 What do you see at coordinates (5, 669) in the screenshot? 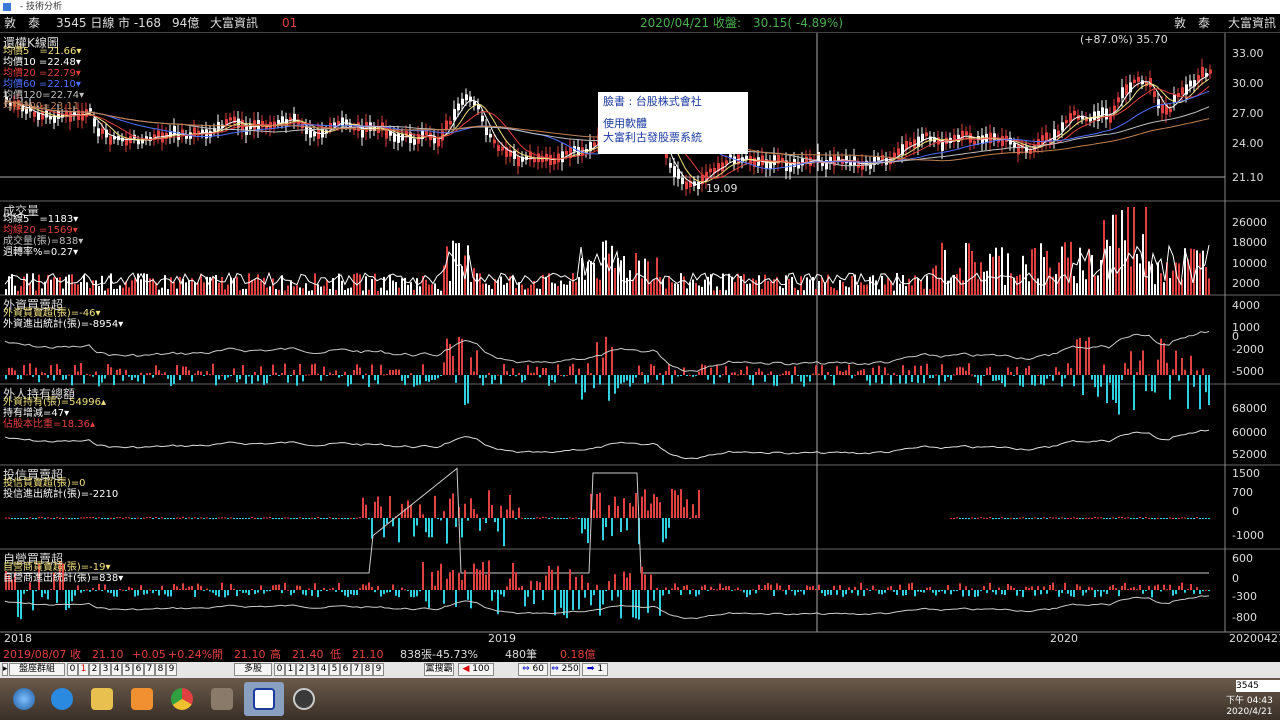
I see `toolbar-arrow-icon: ▸` at bounding box center [5, 669].